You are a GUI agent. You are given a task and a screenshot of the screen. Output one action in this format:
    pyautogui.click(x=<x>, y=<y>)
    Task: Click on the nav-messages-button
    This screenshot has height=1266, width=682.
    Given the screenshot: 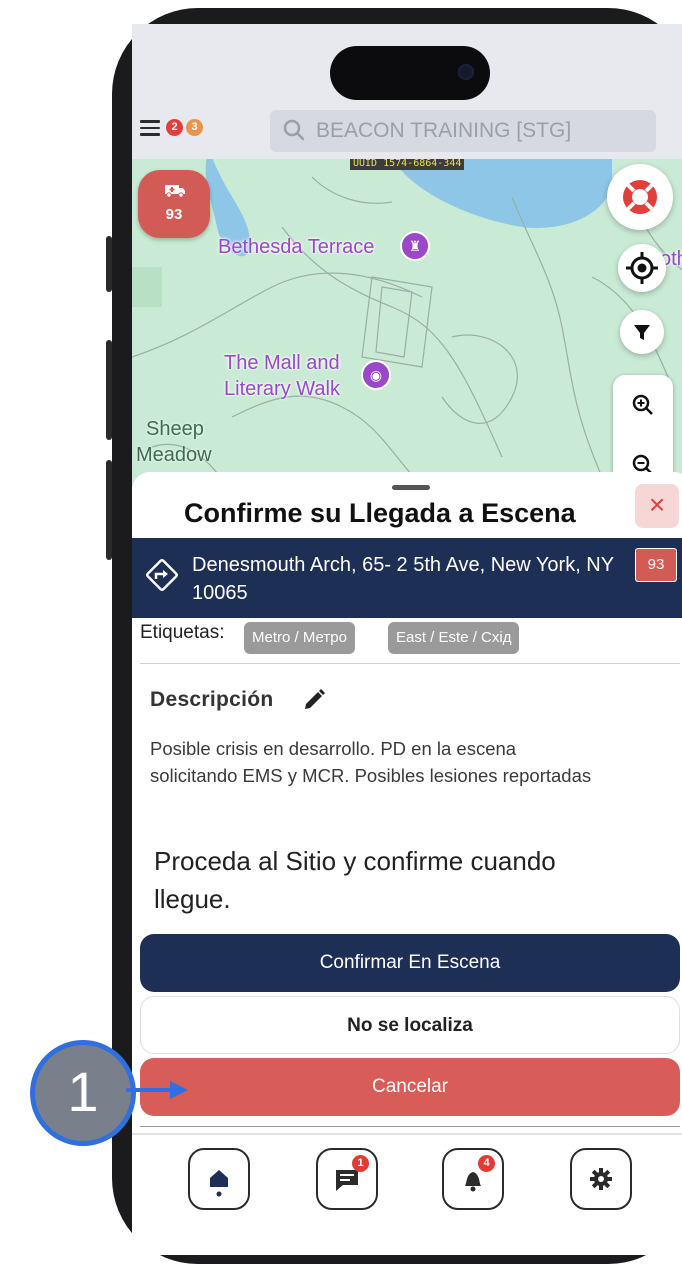 What is the action you would take?
    pyautogui.click(x=347, y=1179)
    